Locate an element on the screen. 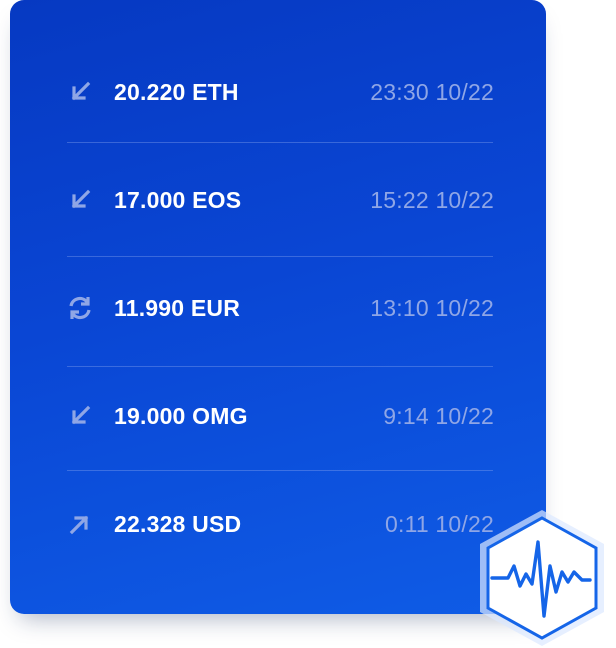  transaction-amount: 20.220 ETH is located at coordinates (176, 91).